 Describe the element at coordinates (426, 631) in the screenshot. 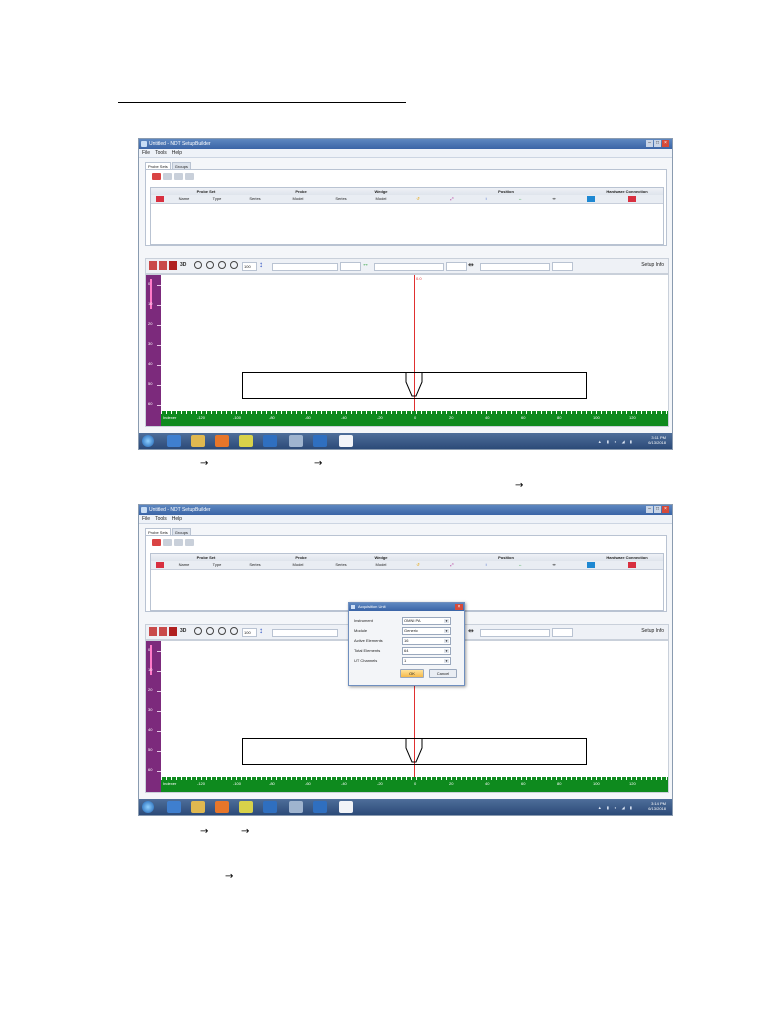

I see `module-select: Generic ▼` at that location.